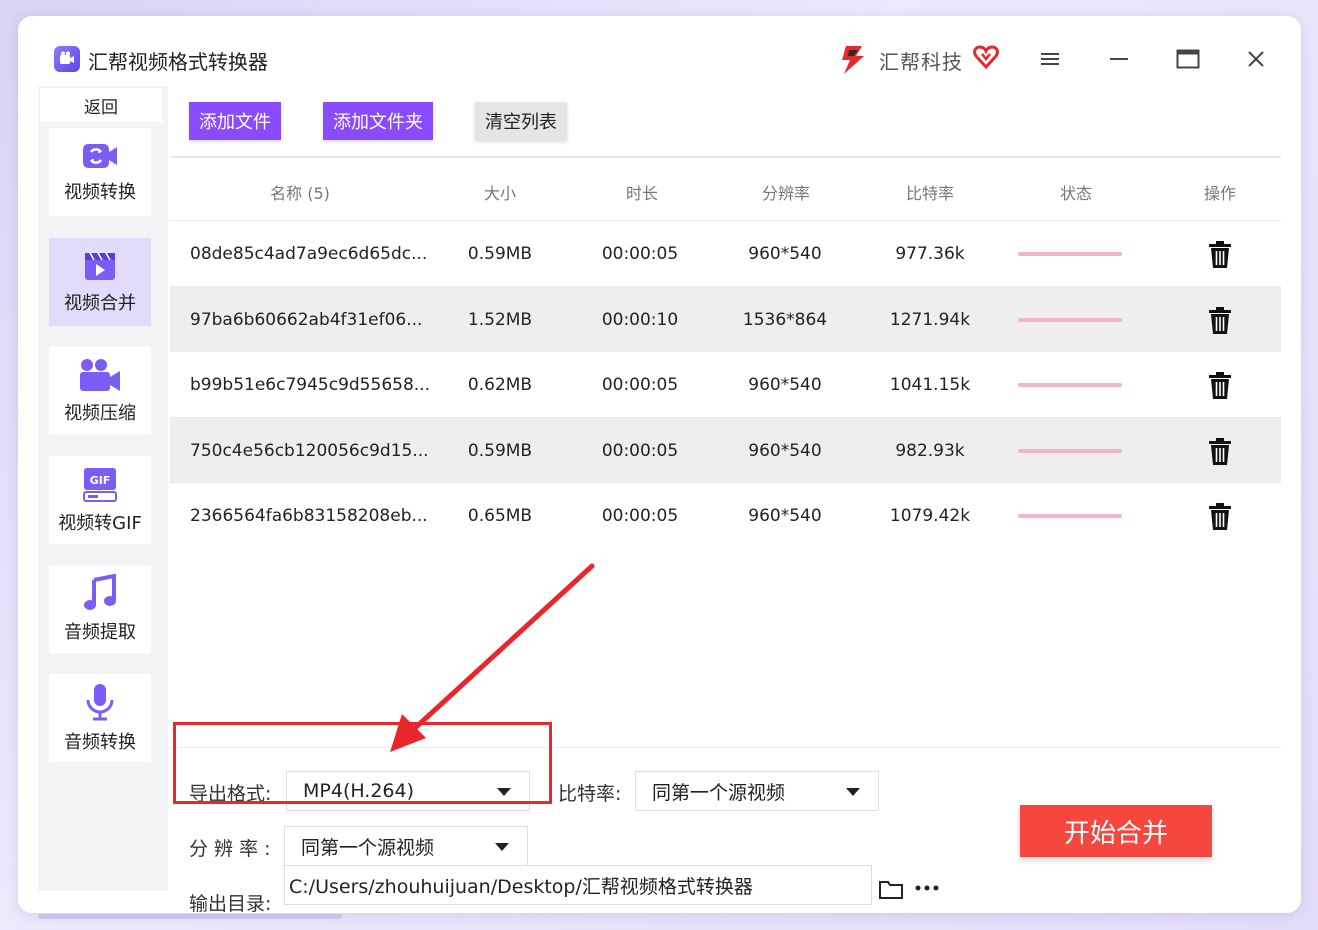 The height and width of the screenshot is (930, 1318). What do you see at coordinates (853, 60) in the screenshot?
I see `brand-logo-icon` at bounding box center [853, 60].